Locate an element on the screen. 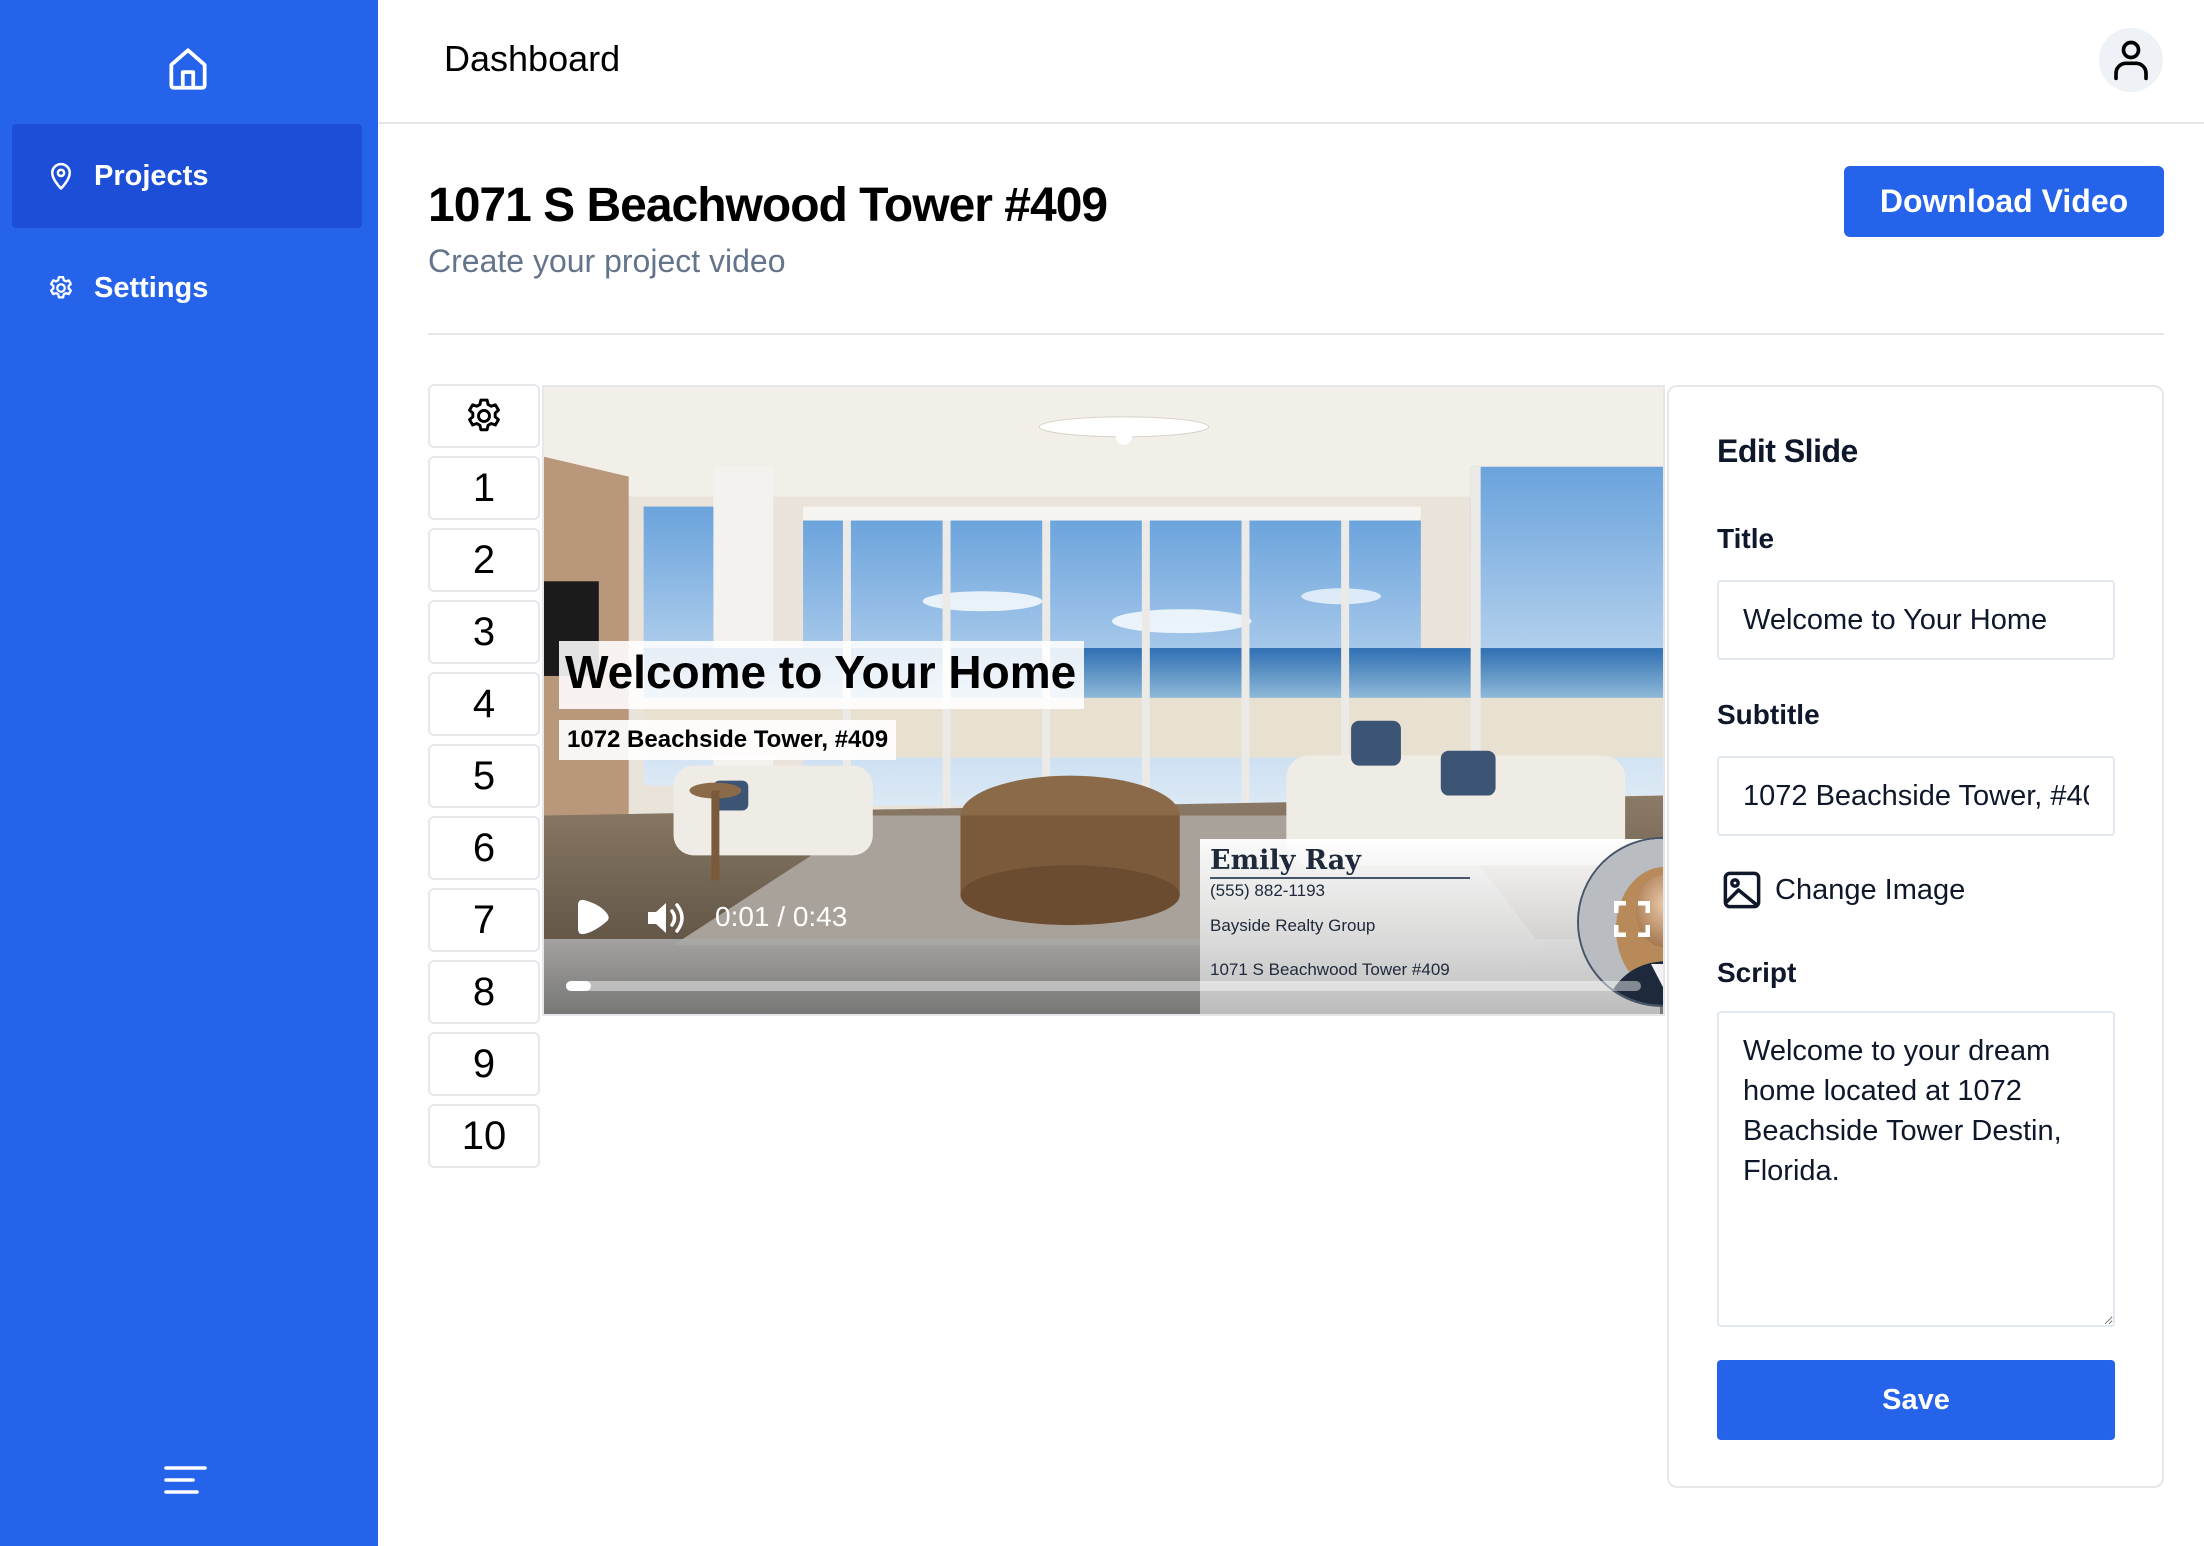  slide-button: 3 is located at coordinates (484, 632).